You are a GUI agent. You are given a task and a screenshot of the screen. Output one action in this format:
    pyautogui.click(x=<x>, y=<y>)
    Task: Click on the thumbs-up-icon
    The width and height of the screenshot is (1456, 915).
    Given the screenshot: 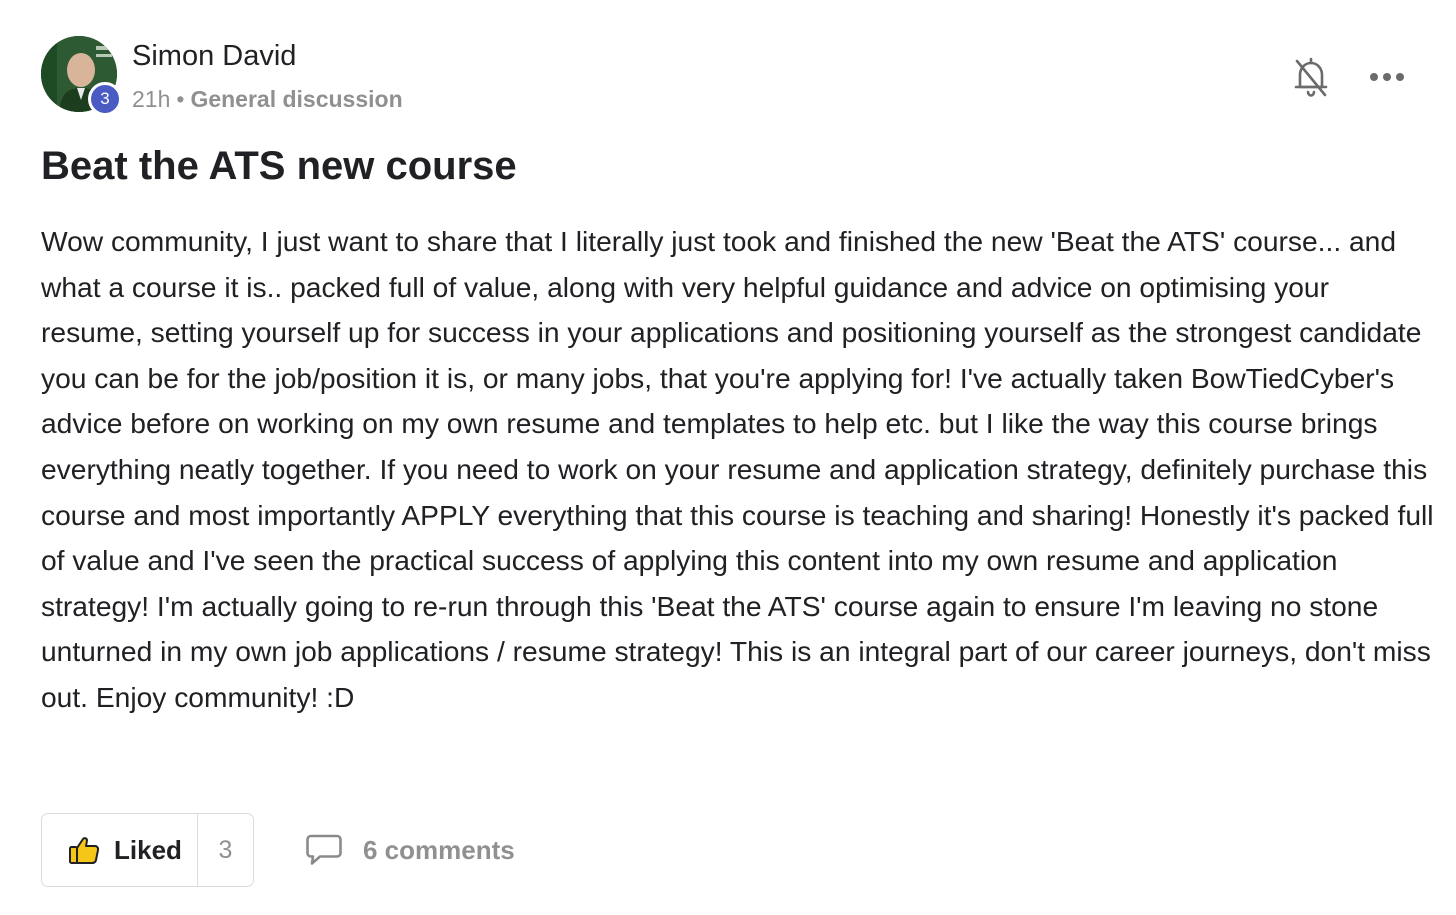 What is the action you would take?
    pyautogui.click(x=84, y=850)
    